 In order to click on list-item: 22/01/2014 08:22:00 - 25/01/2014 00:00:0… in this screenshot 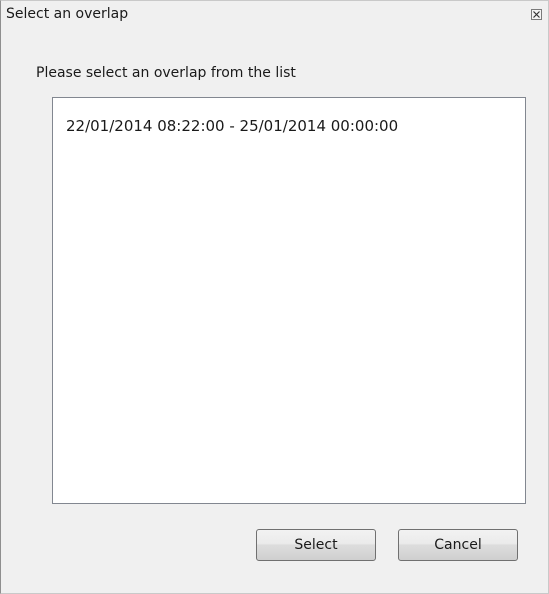, I will do `click(232, 126)`.